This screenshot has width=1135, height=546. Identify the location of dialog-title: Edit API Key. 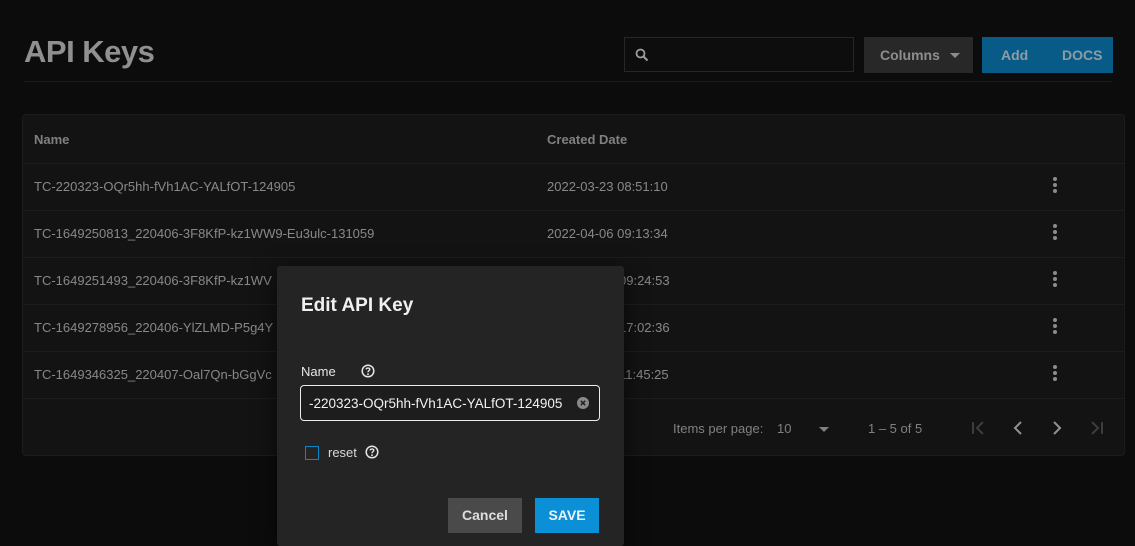
(357, 305).